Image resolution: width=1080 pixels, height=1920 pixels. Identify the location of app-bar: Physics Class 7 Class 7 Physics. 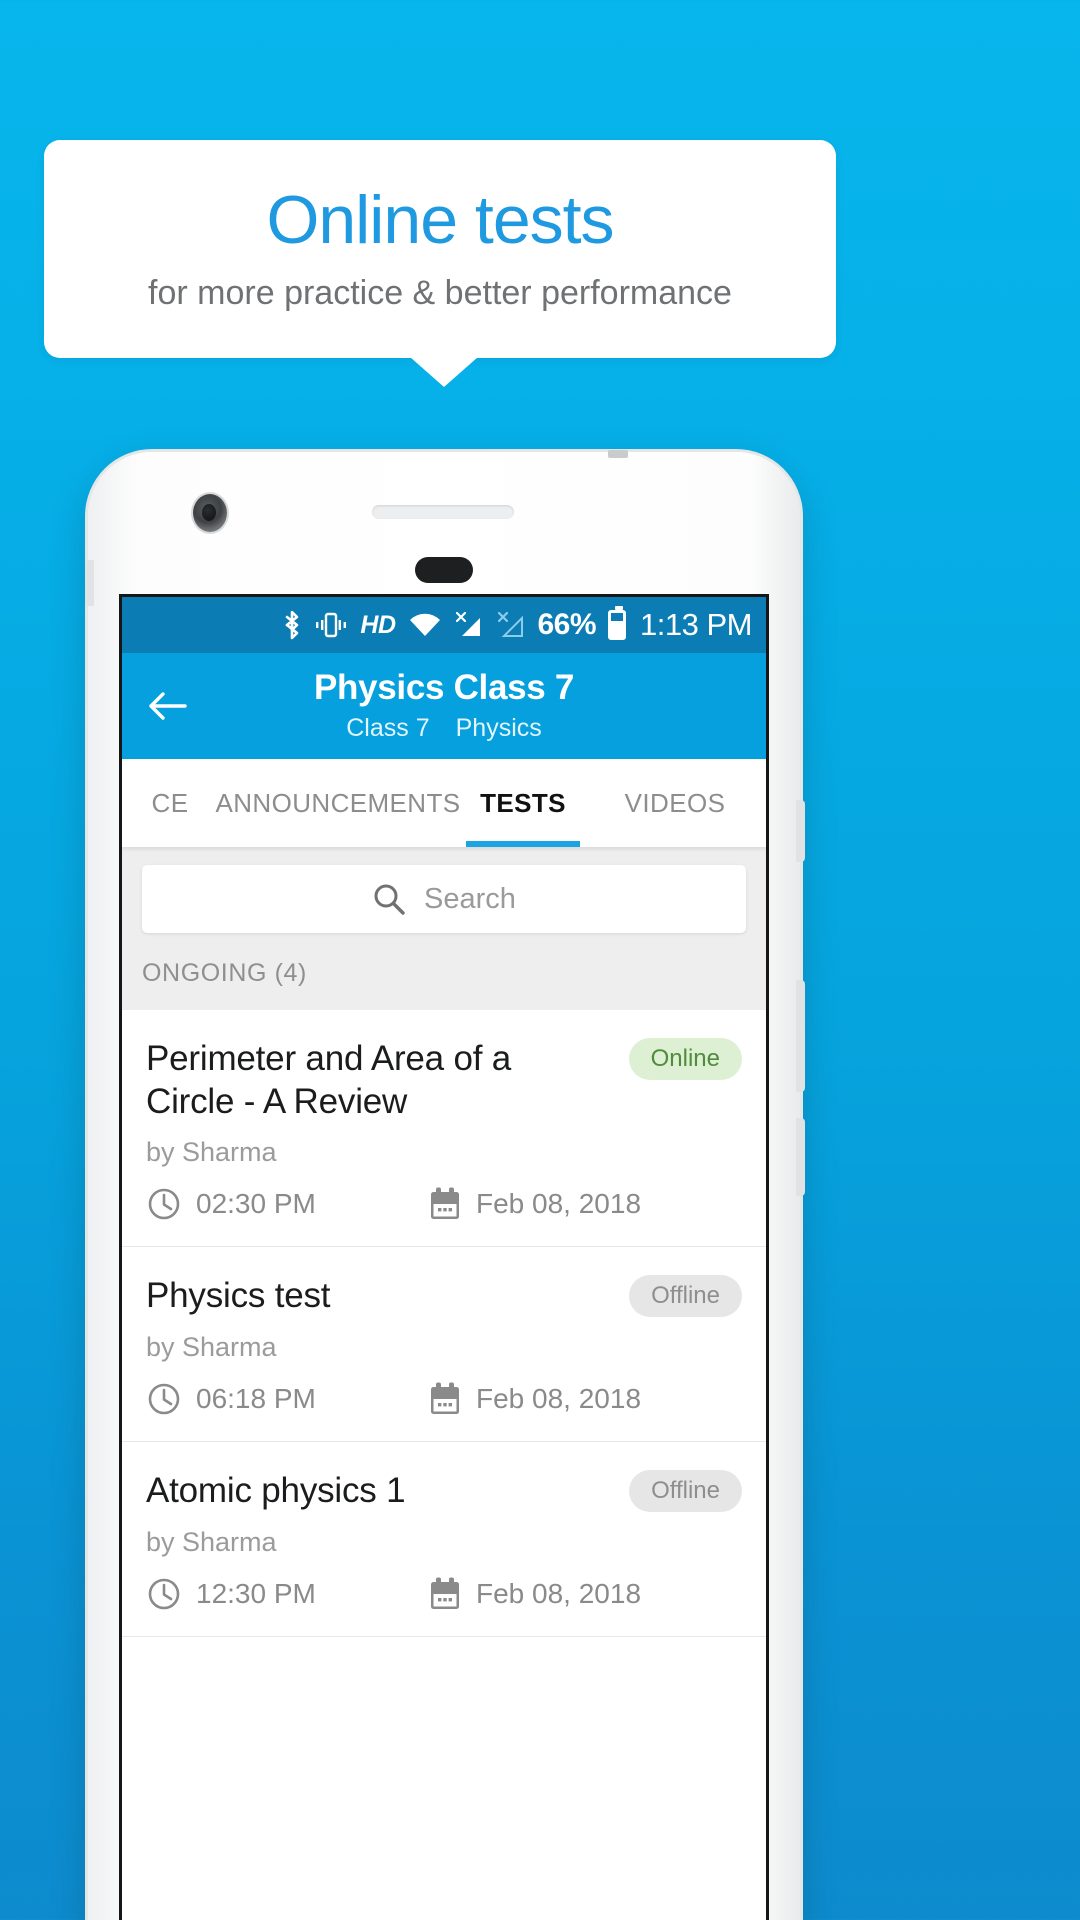
(444, 706).